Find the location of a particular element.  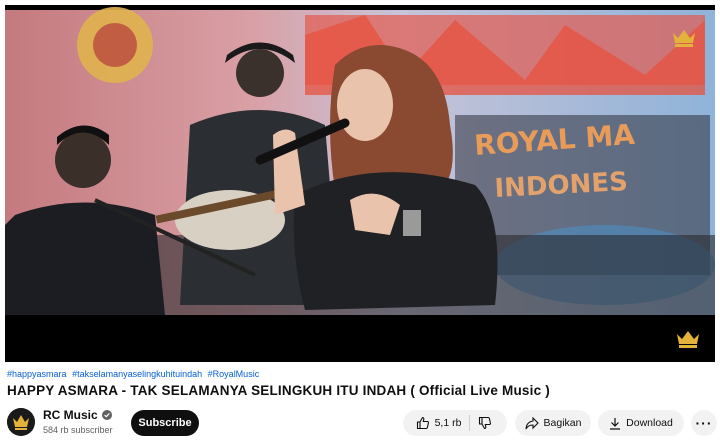

like-count: 5,1 rb is located at coordinates (448, 423).